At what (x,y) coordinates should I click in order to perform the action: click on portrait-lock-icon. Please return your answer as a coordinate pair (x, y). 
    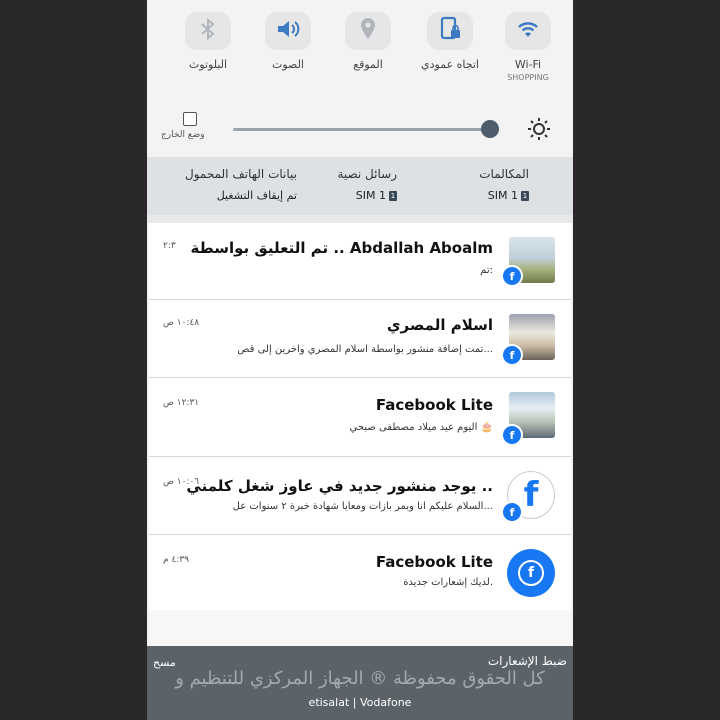
    Looking at the image, I should click on (450, 31).